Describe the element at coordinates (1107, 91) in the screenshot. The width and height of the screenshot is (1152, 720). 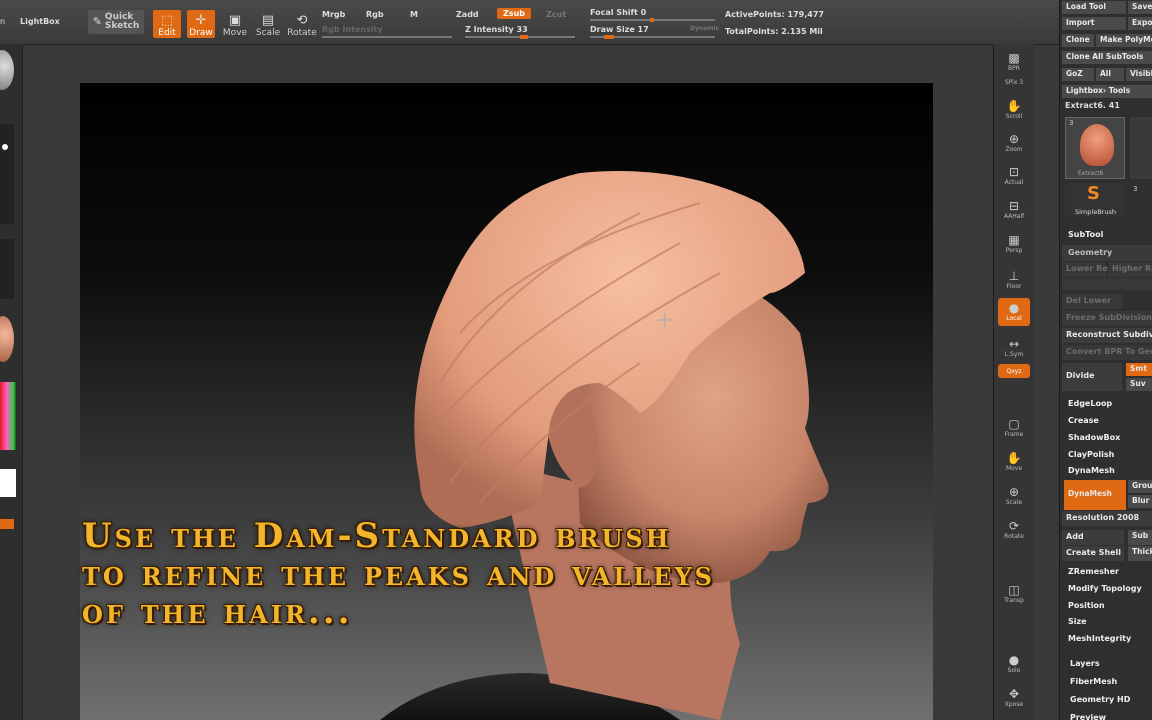
I see `lightbox-tools-button: Lightbox› Tools` at that location.